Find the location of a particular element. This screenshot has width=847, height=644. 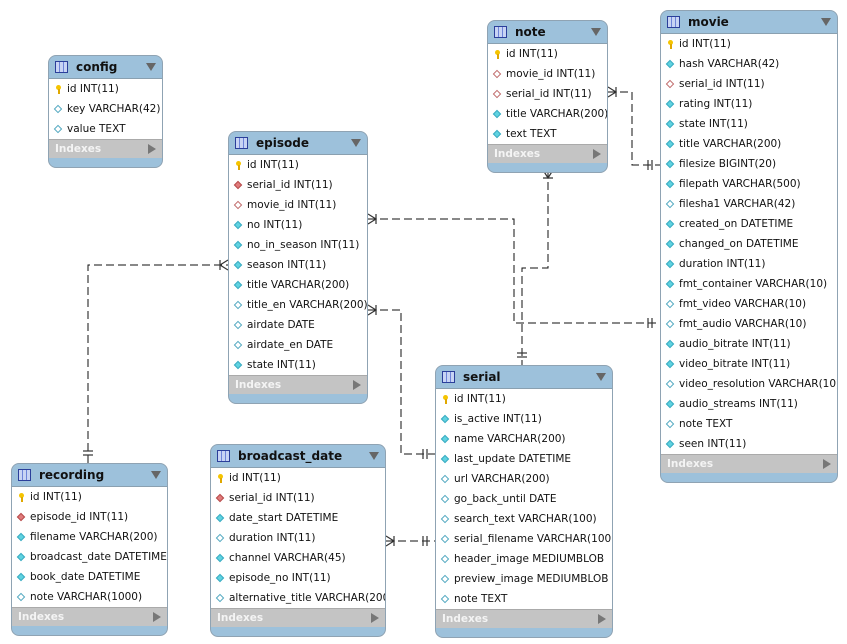

column-row: fmt_audio VARCHAR(10) is located at coordinates (749, 324).